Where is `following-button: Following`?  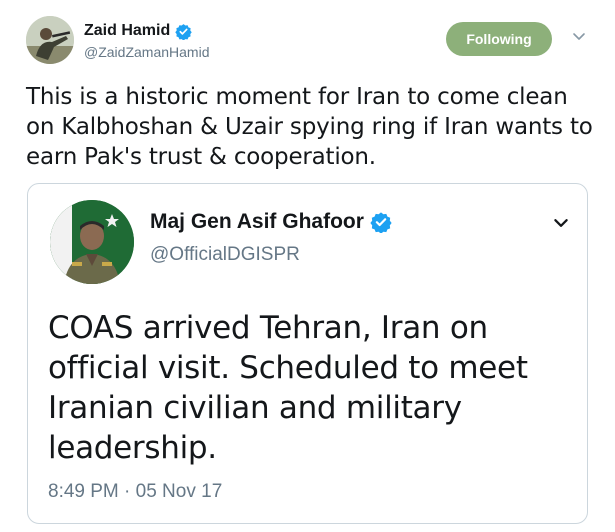
following-button: Following is located at coordinates (499, 39).